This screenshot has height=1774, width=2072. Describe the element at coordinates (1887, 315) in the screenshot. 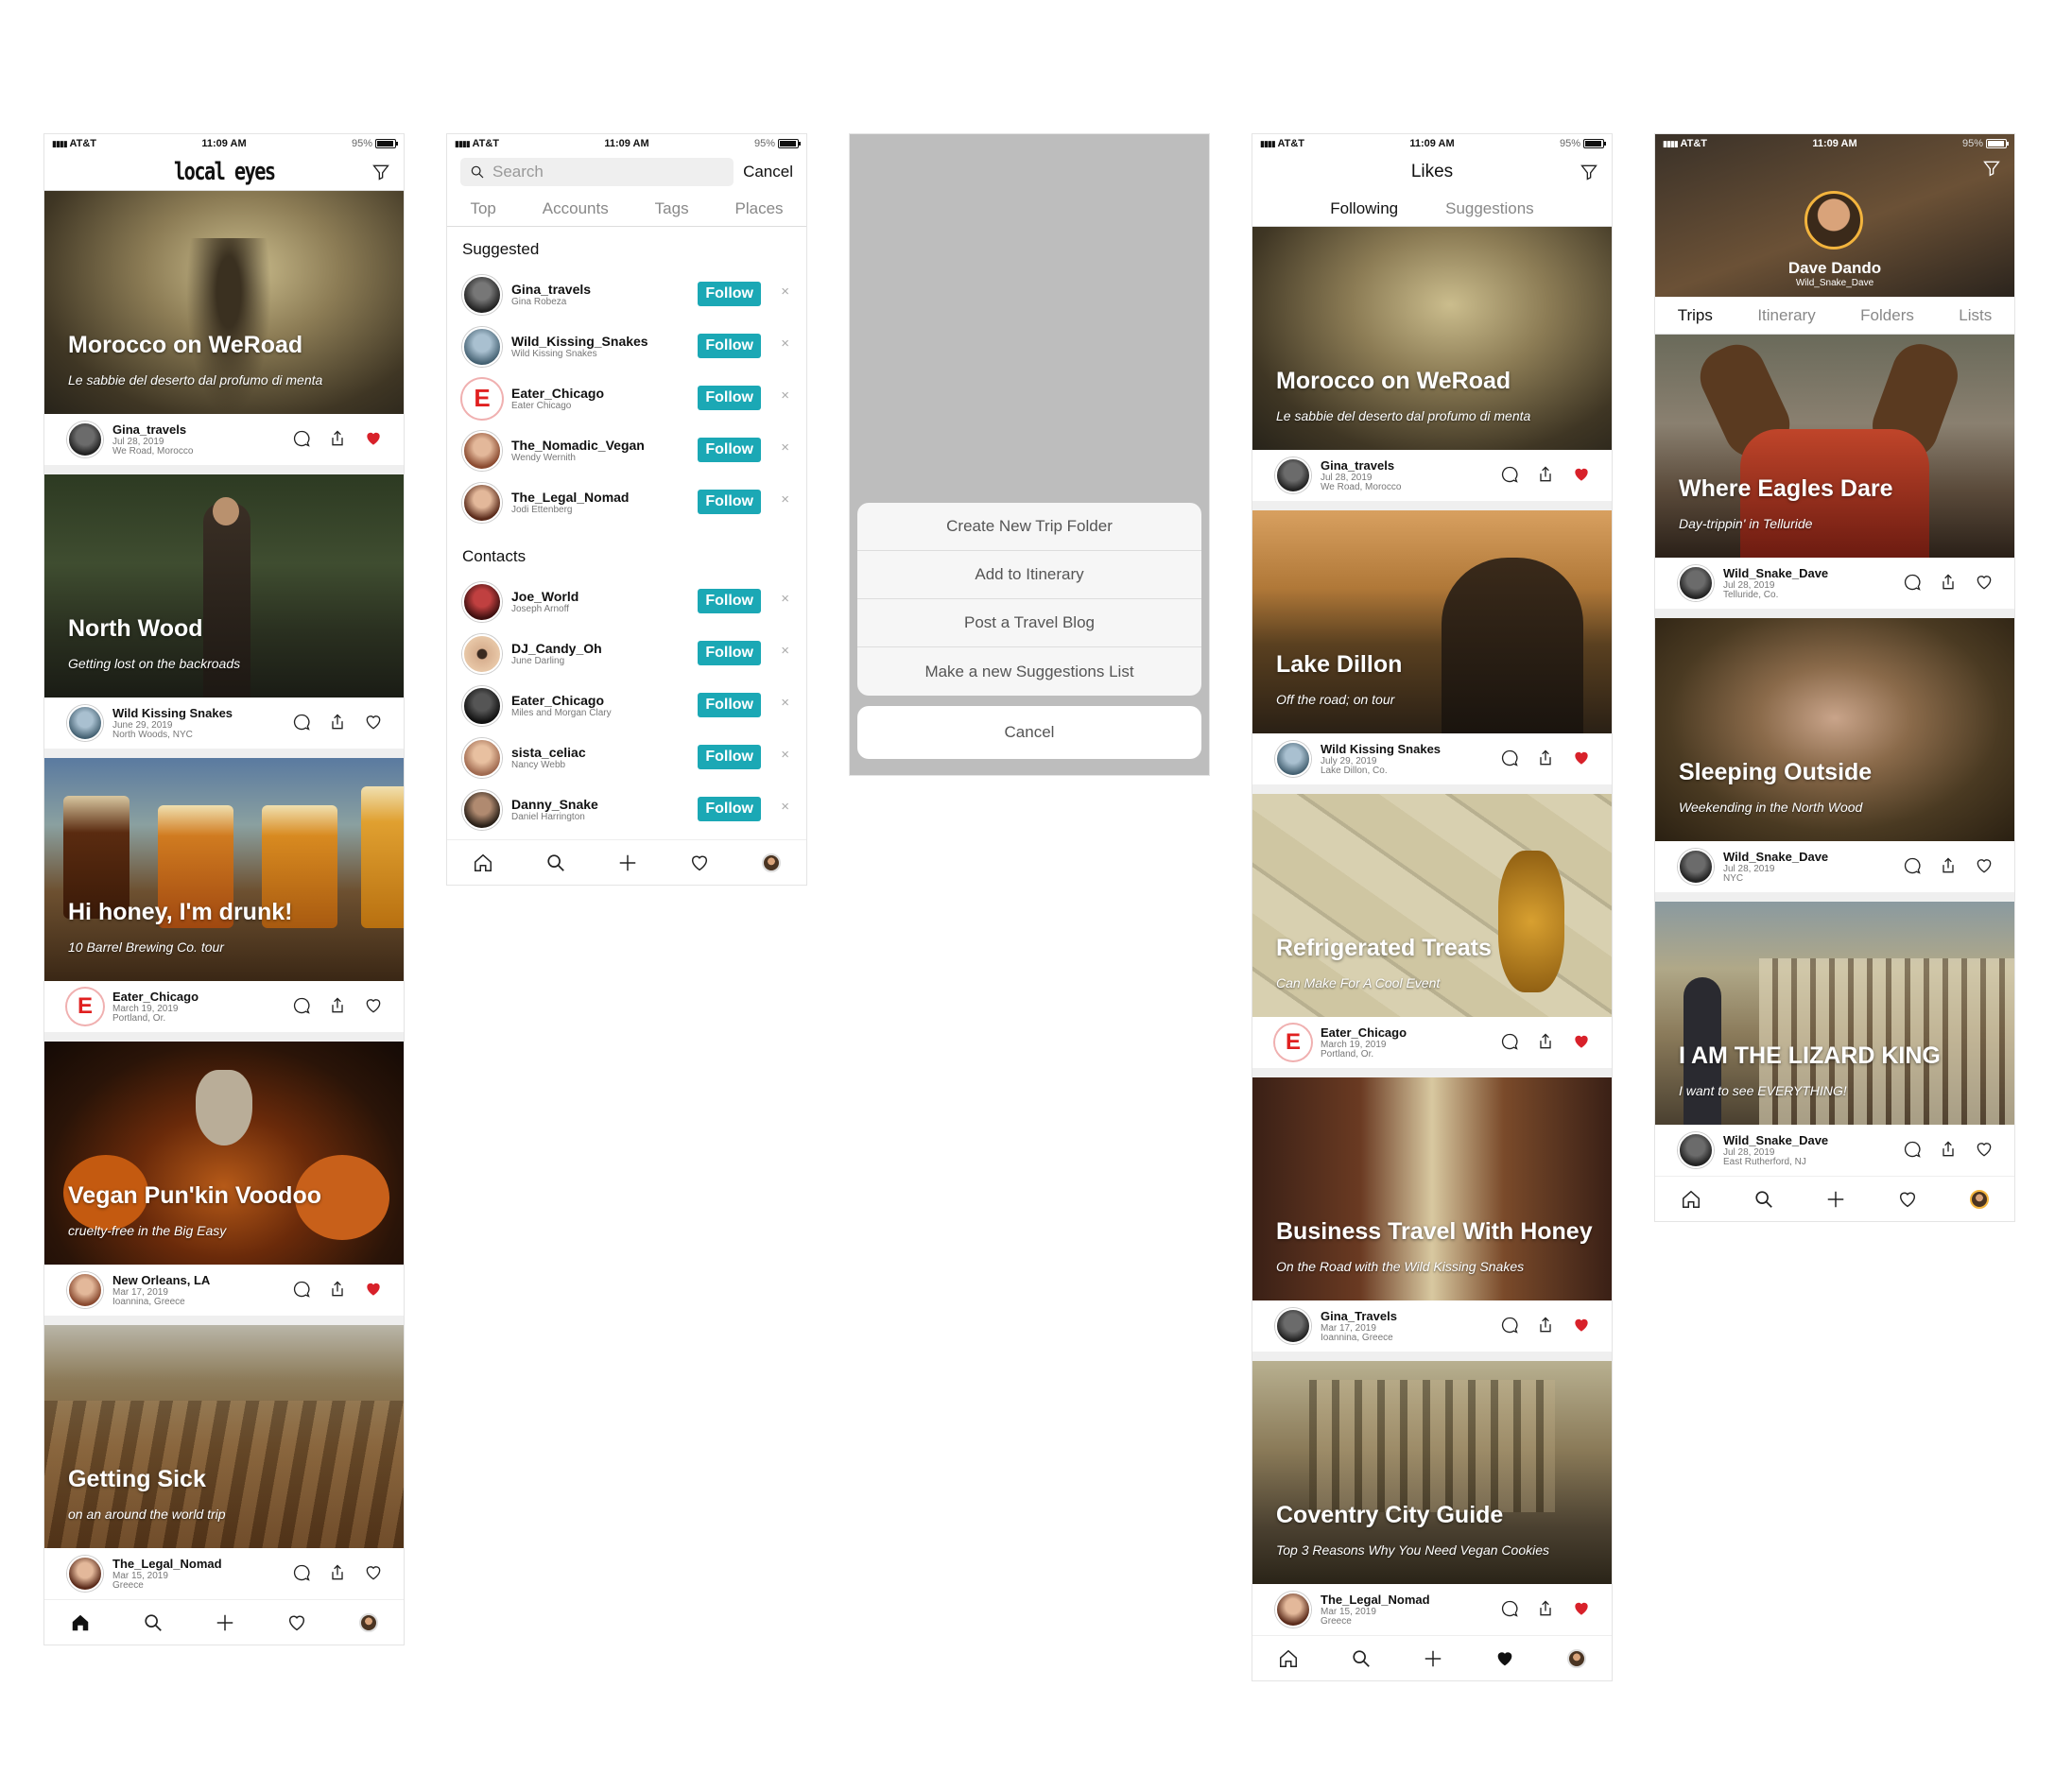

I see `tab-folders: Folders` at that location.